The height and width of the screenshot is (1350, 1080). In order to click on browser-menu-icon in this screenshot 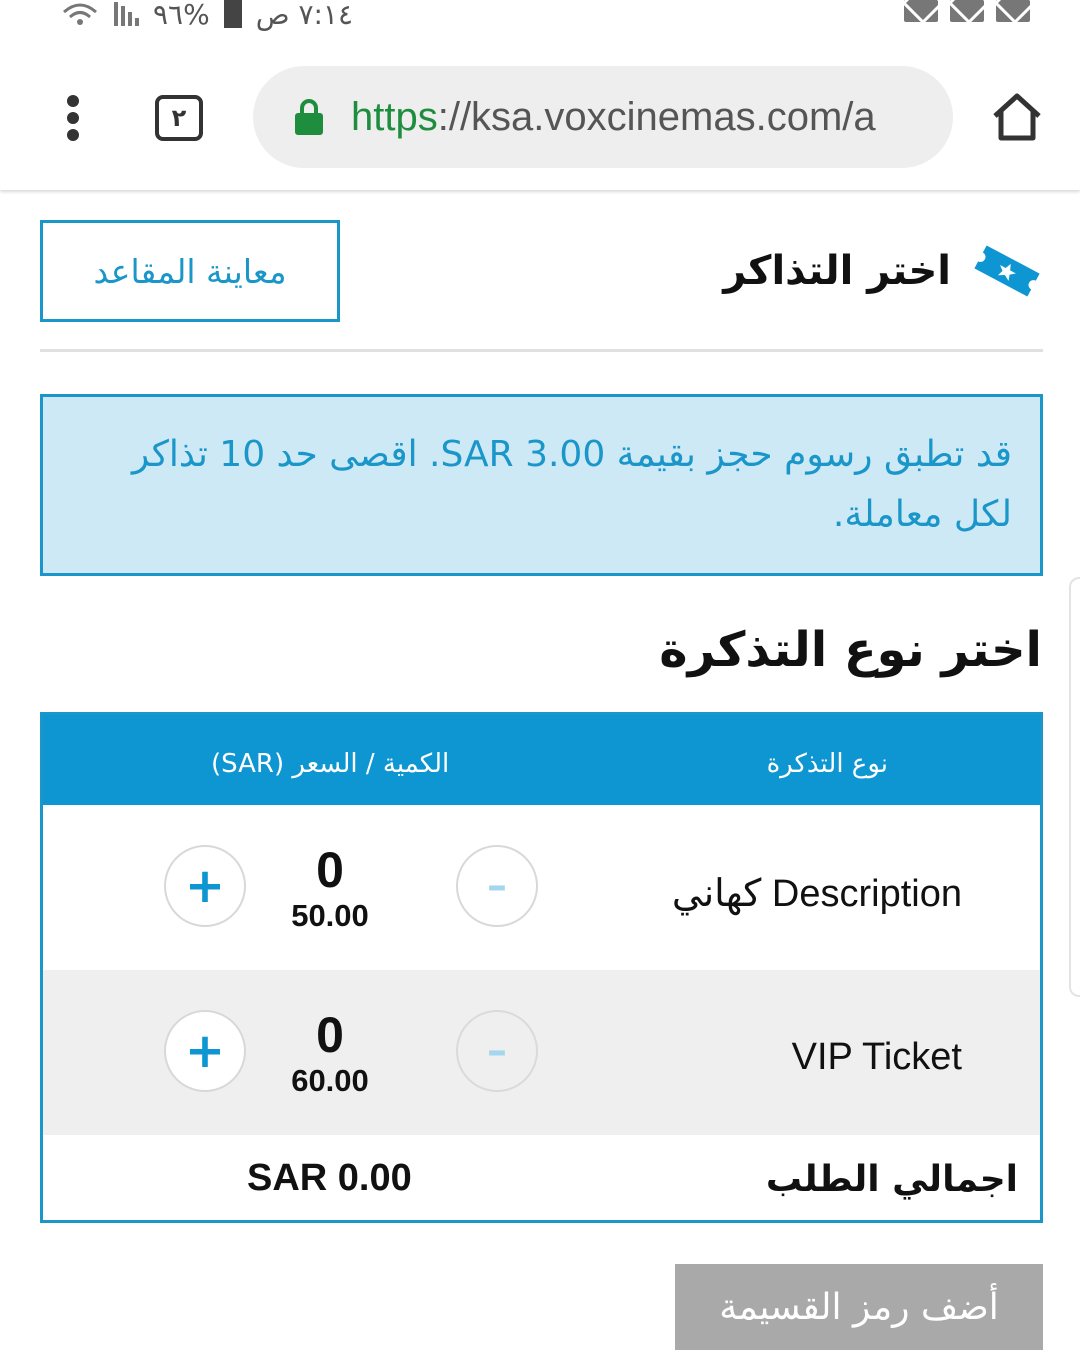, I will do `click(73, 118)`.